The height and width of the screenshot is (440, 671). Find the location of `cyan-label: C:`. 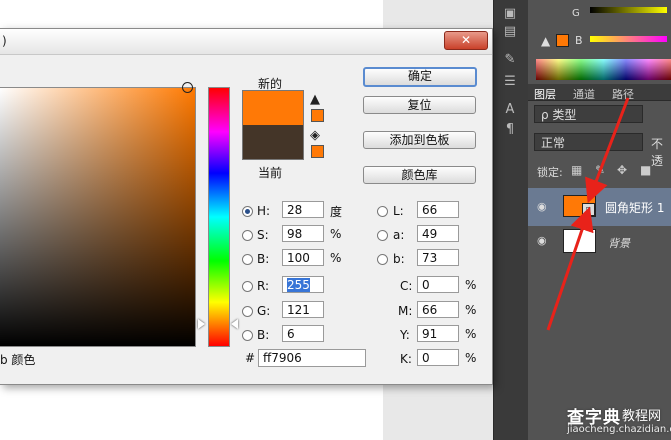

cyan-label: C: is located at coordinates (406, 286).